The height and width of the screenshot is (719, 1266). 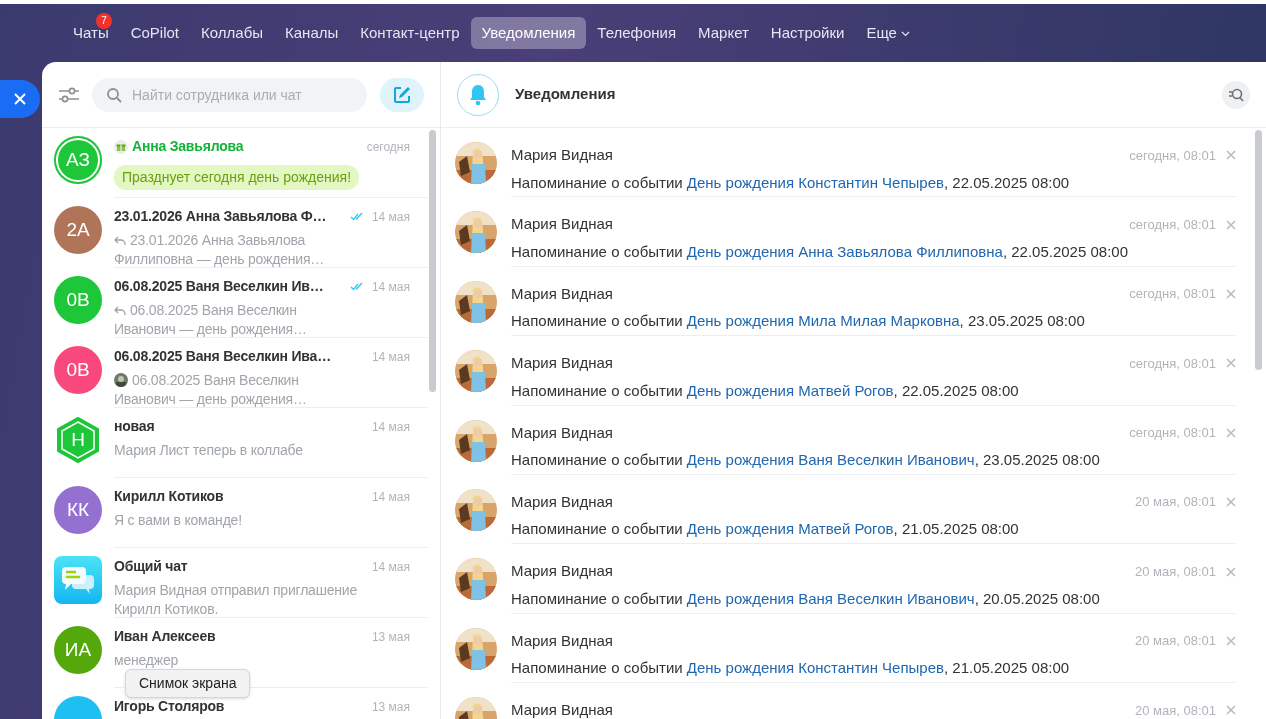 I want to click on chat-title: Кирилл Котиков, so click(x=169, y=496).